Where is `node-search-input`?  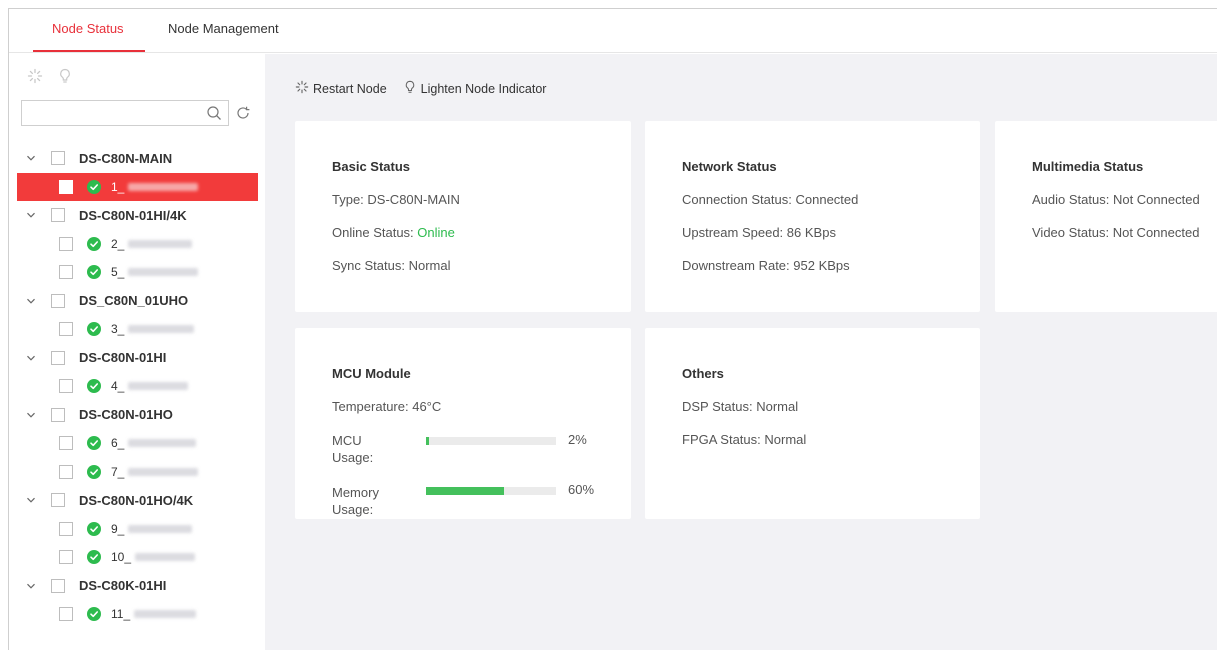 node-search-input is located at coordinates (112, 113).